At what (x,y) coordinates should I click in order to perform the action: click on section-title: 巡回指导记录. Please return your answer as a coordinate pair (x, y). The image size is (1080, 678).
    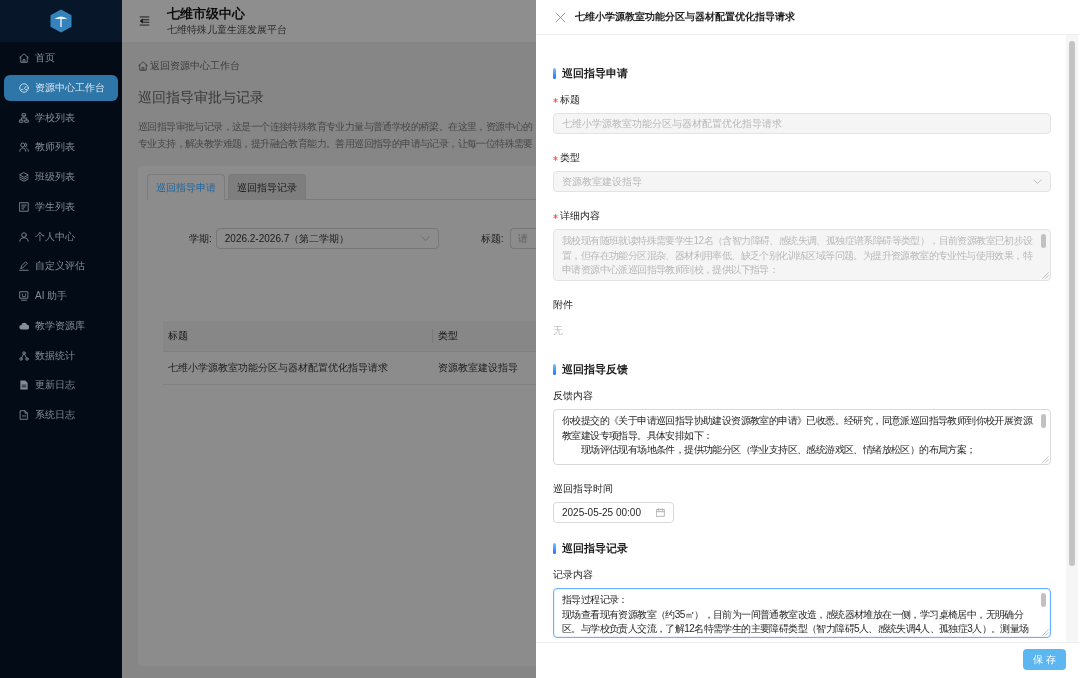
    Looking at the image, I should click on (595, 548).